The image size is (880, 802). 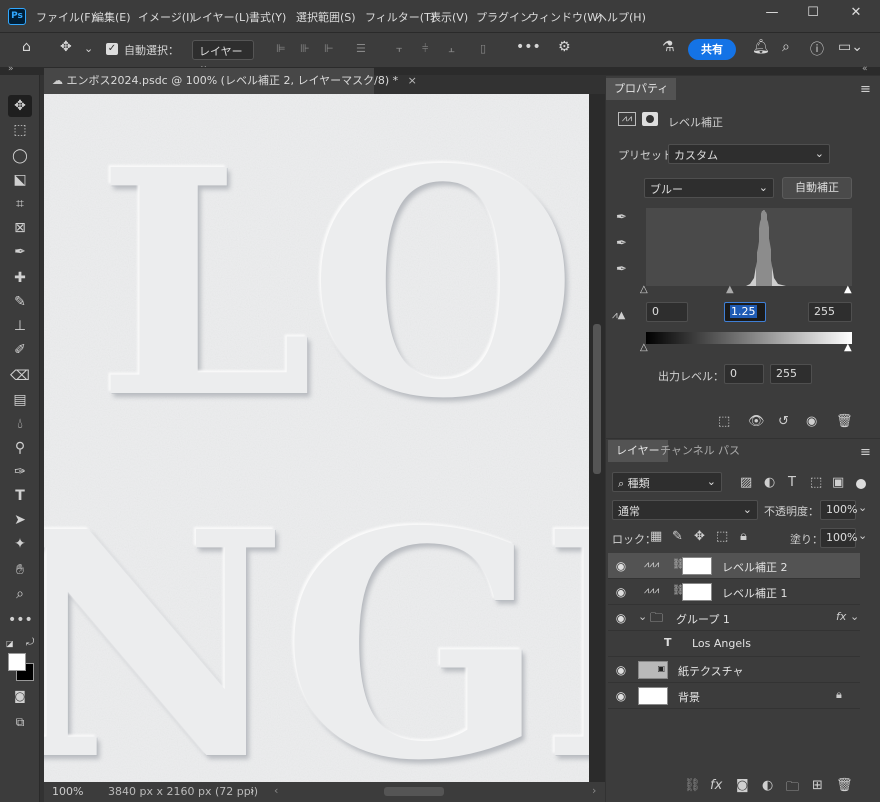 I want to click on help-icon: ⓘ, so click(x=817, y=49).